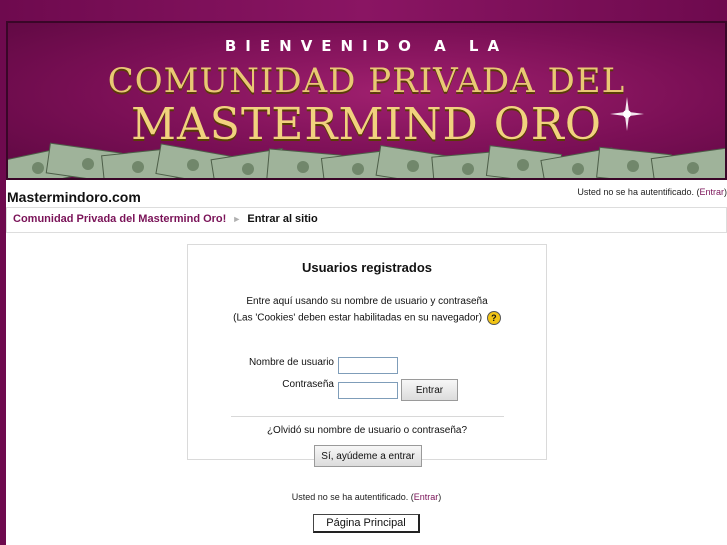 The width and height of the screenshot is (727, 545). Describe the element at coordinates (367, 416) in the screenshot. I see `login-divider` at that location.